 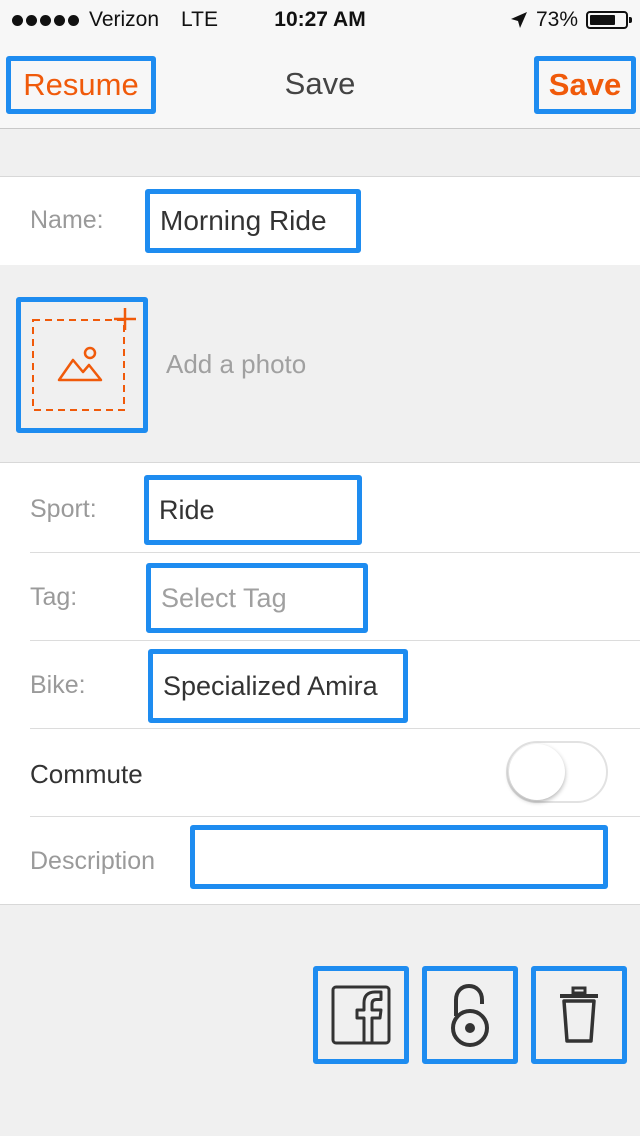 I want to click on tag-label: Tag:, so click(x=54, y=597).